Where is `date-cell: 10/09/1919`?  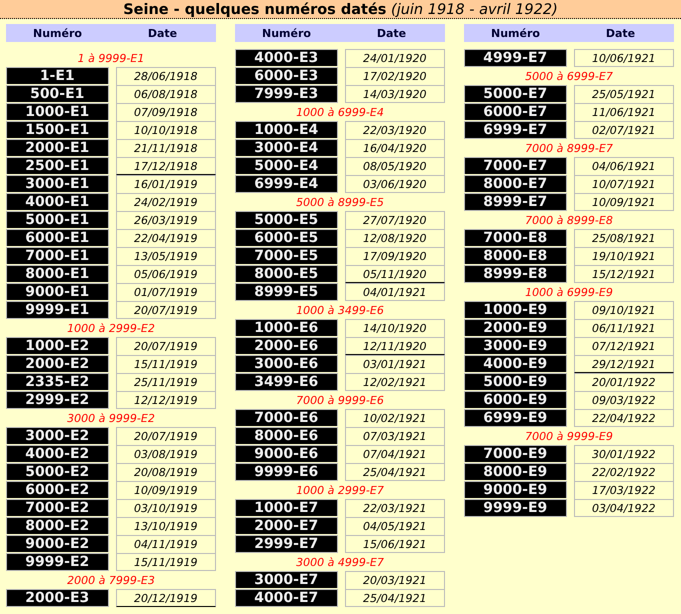 date-cell: 10/09/1919 is located at coordinates (166, 490).